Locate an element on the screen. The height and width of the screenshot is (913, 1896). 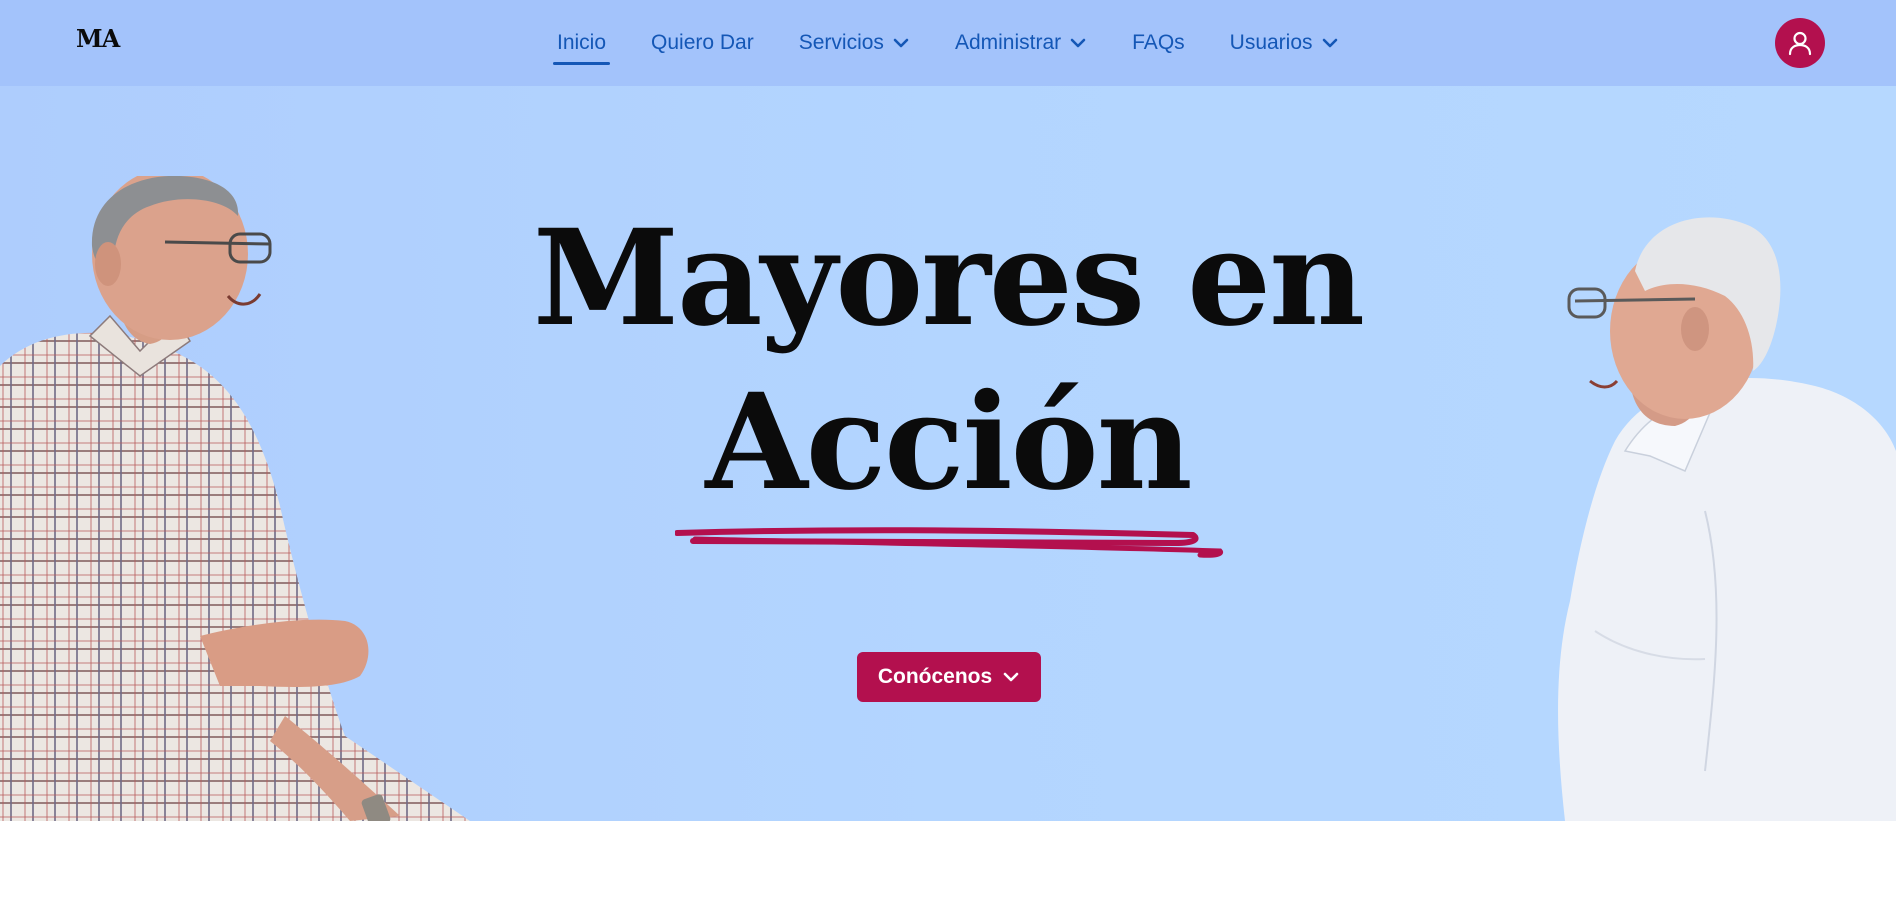
nav-item-inicio: Inicio is located at coordinates (582, 44).